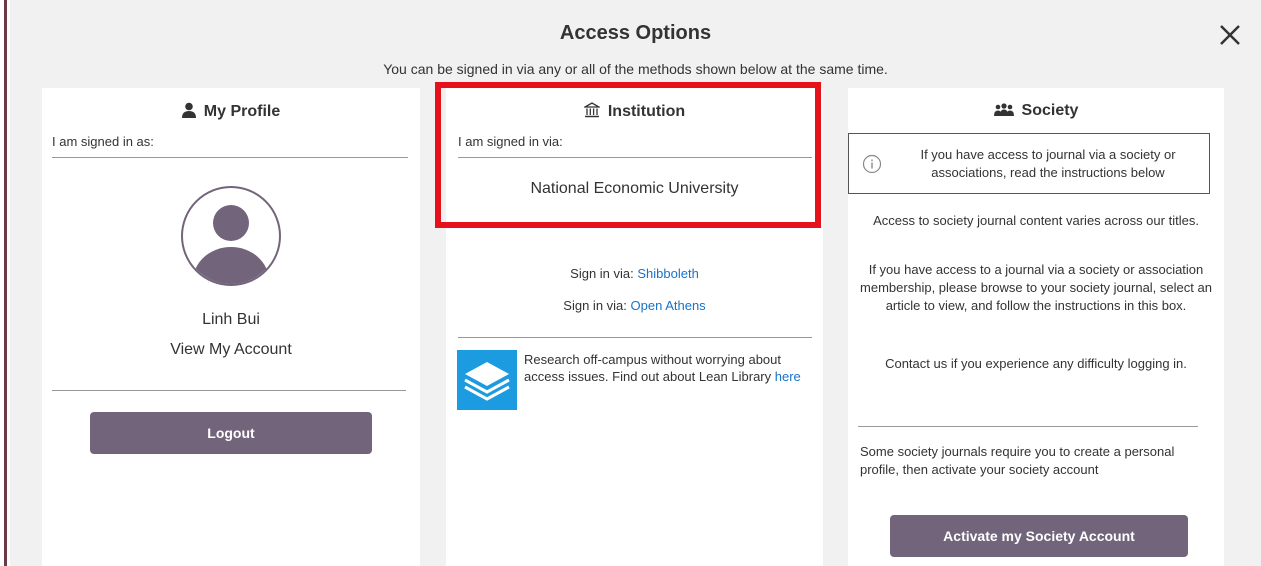  Describe the element at coordinates (668, 305) in the screenshot. I see `open-athens-link: Open Athens` at that location.